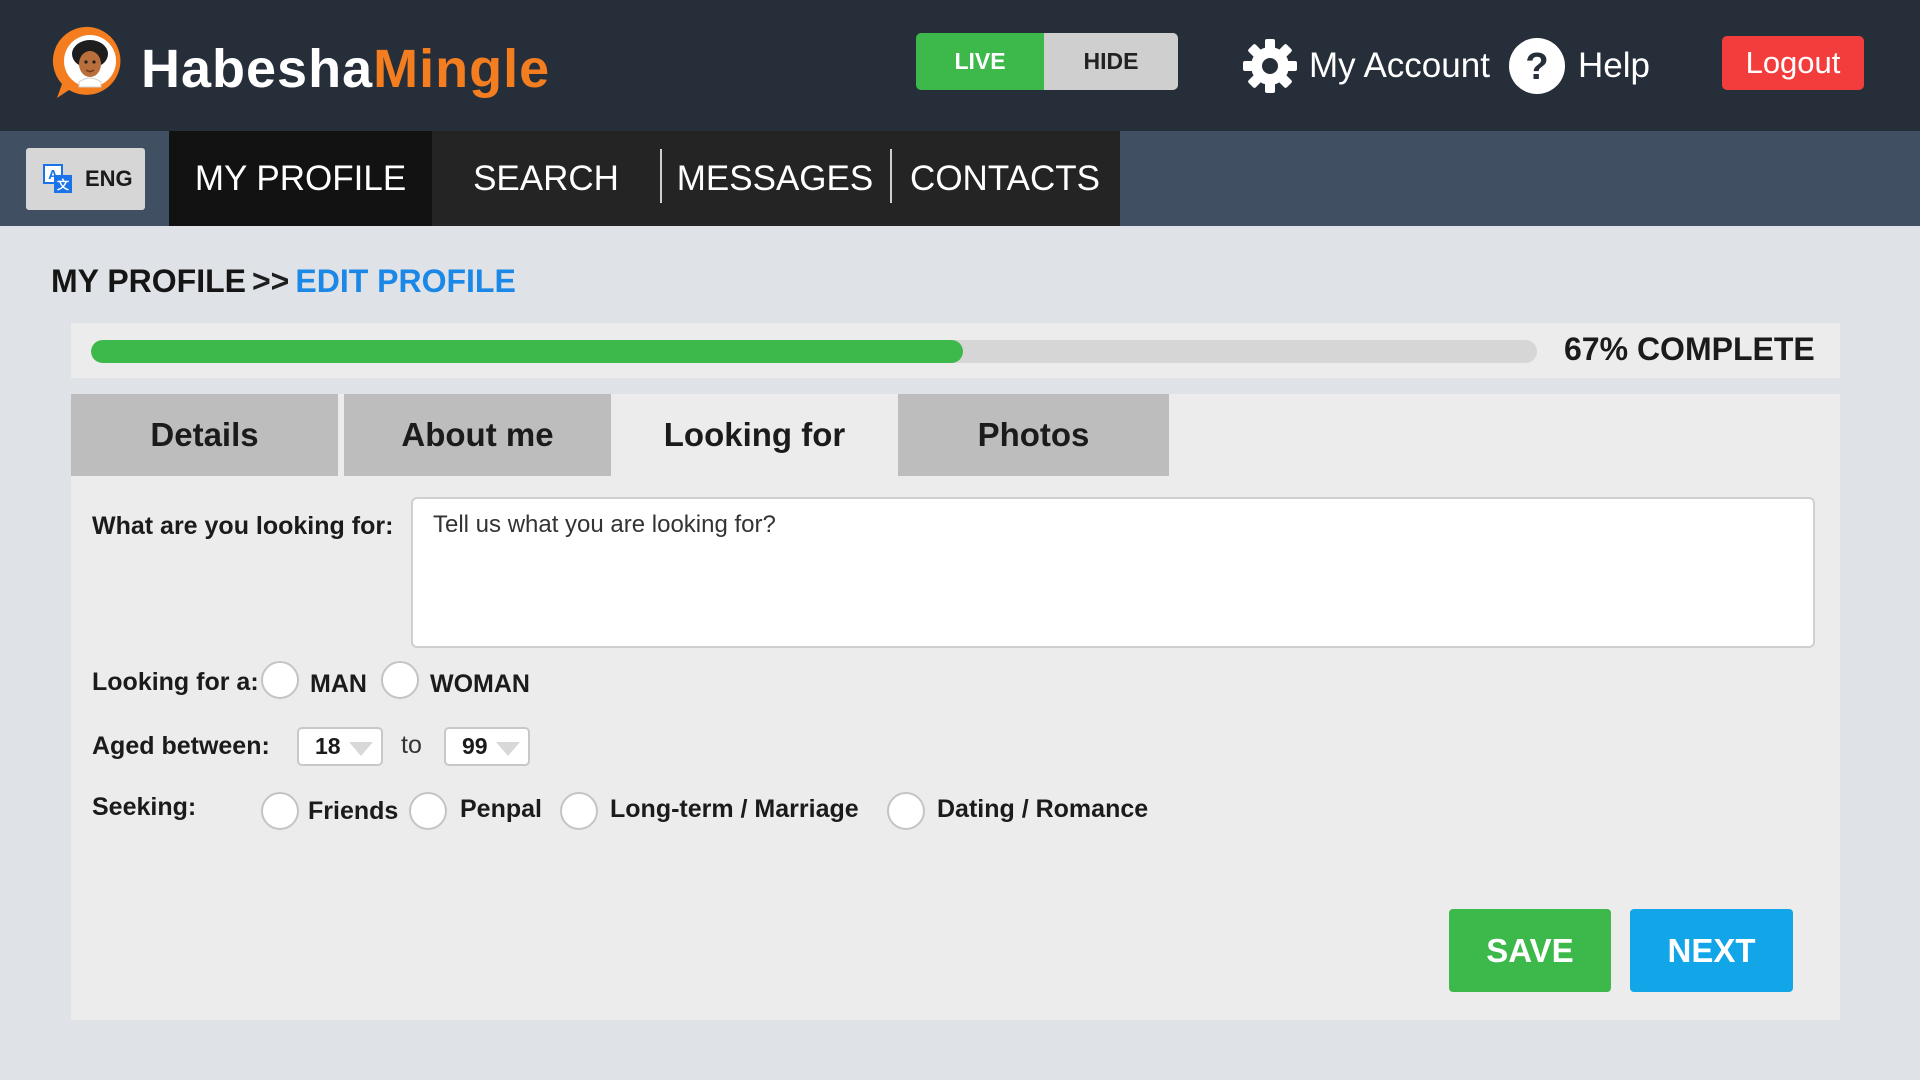 The width and height of the screenshot is (1920, 1080). What do you see at coordinates (109, 178) in the screenshot?
I see `language-label: ENG` at bounding box center [109, 178].